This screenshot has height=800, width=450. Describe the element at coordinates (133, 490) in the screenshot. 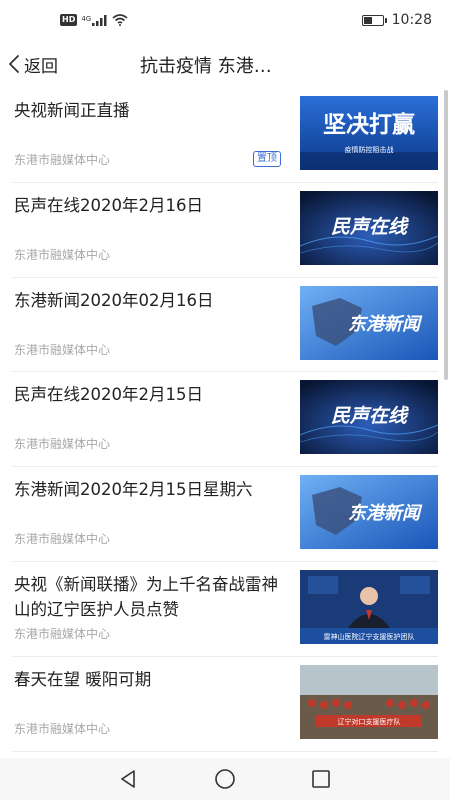

I see `news-title: 东港新闻2020年2月15日星期六` at that location.